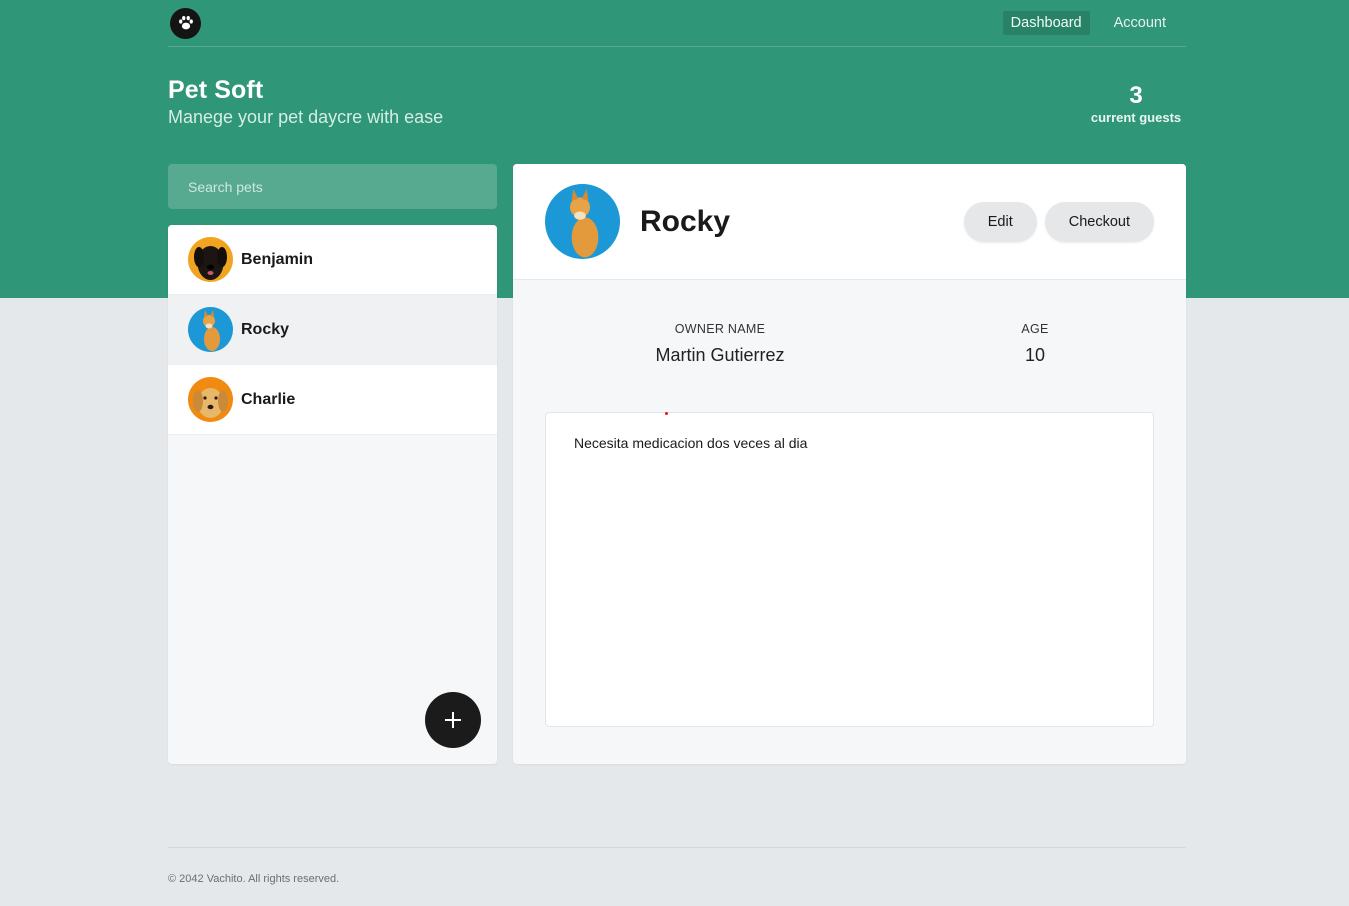  Describe the element at coordinates (720, 355) in the screenshot. I see `owner-name-value: Martin Gutierrez` at that location.